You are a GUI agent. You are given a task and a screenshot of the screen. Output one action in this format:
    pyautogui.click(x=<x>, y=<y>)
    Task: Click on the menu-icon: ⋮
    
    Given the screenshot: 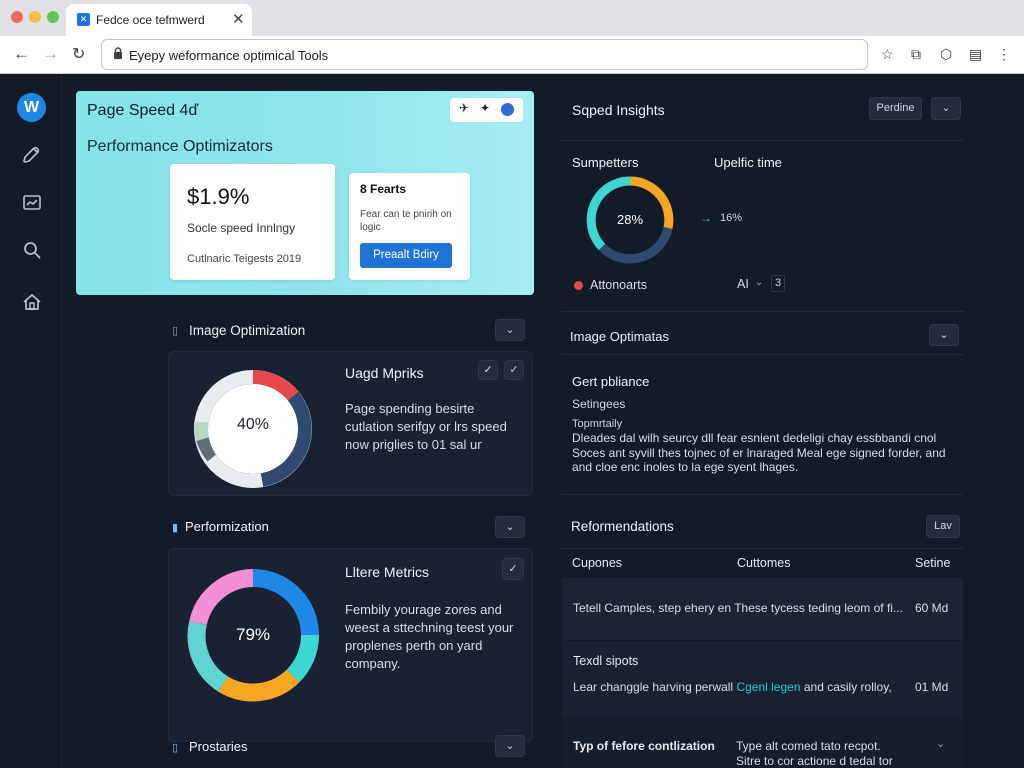 What is the action you would take?
    pyautogui.click(x=1005, y=54)
    